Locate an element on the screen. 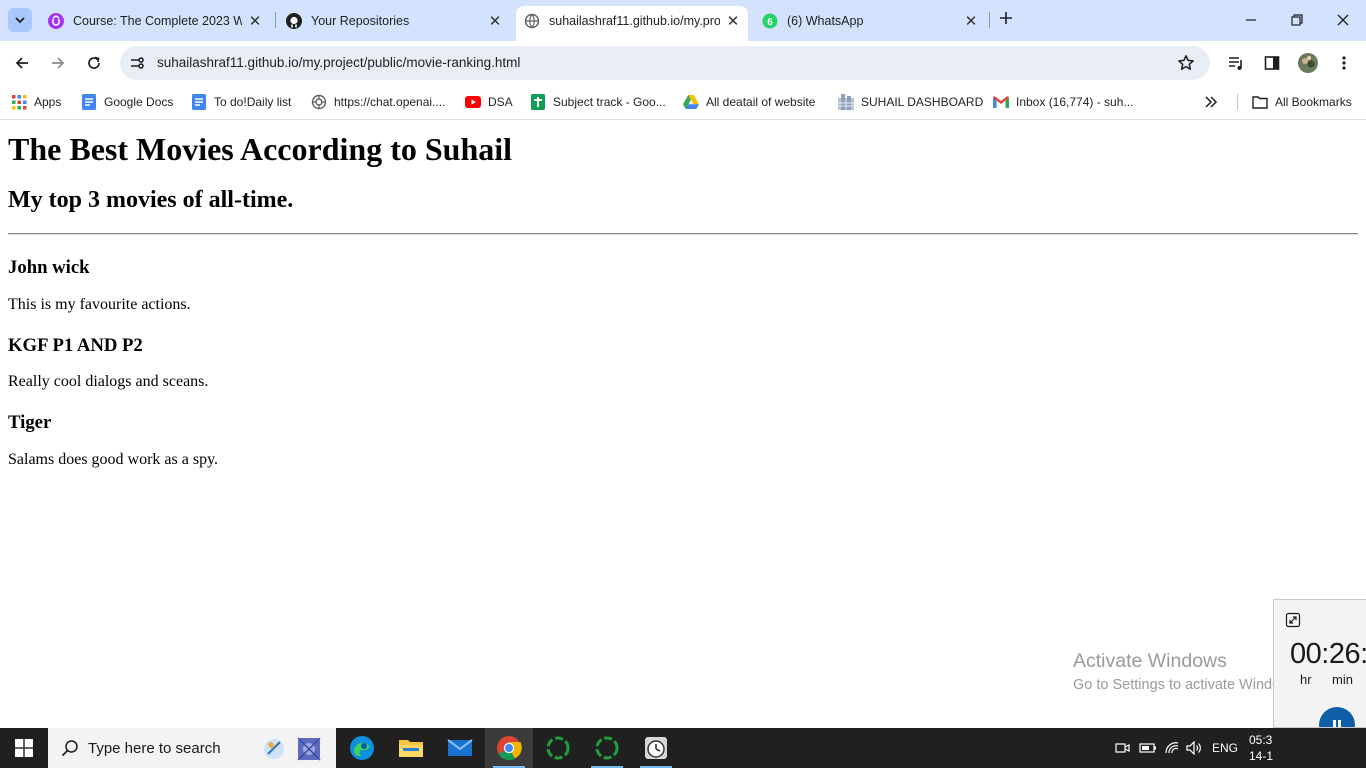  bookmark-google-docs: Google Docs is located at coordinates (127, 102).